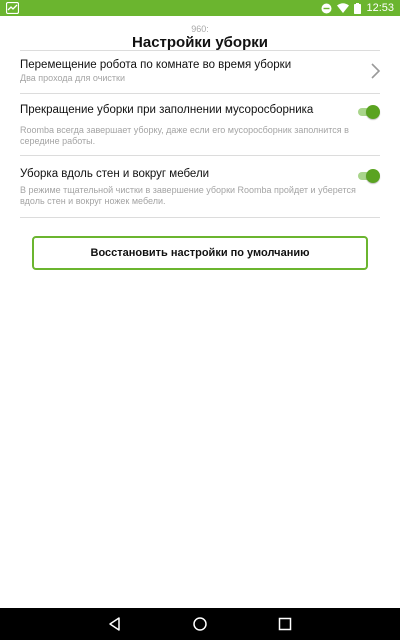  I want to click on edge-cleaning-toggle, so click(369, 176).